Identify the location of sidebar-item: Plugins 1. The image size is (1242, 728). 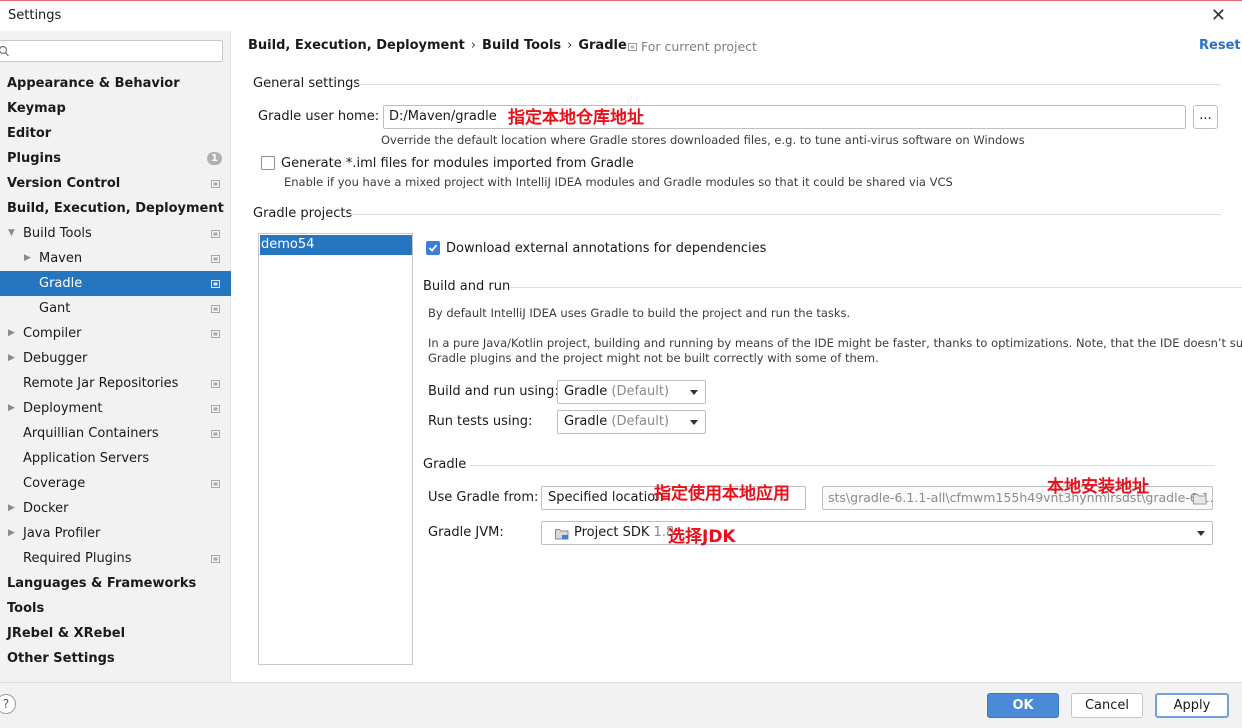
(115, 158).